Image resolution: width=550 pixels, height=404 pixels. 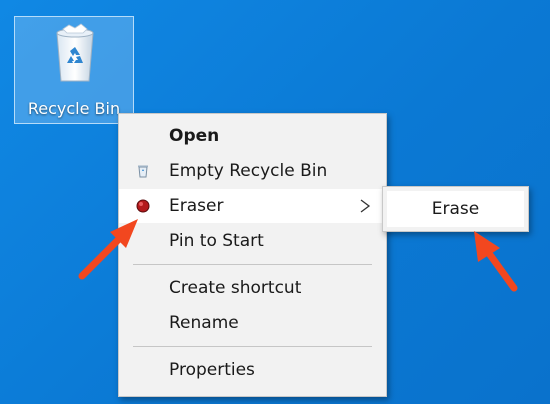 What do you see at coordinates (74, 108) in the screenshot?
I see `recycle-bin-label: Recycle Bin` at bounding box center [74, 108].